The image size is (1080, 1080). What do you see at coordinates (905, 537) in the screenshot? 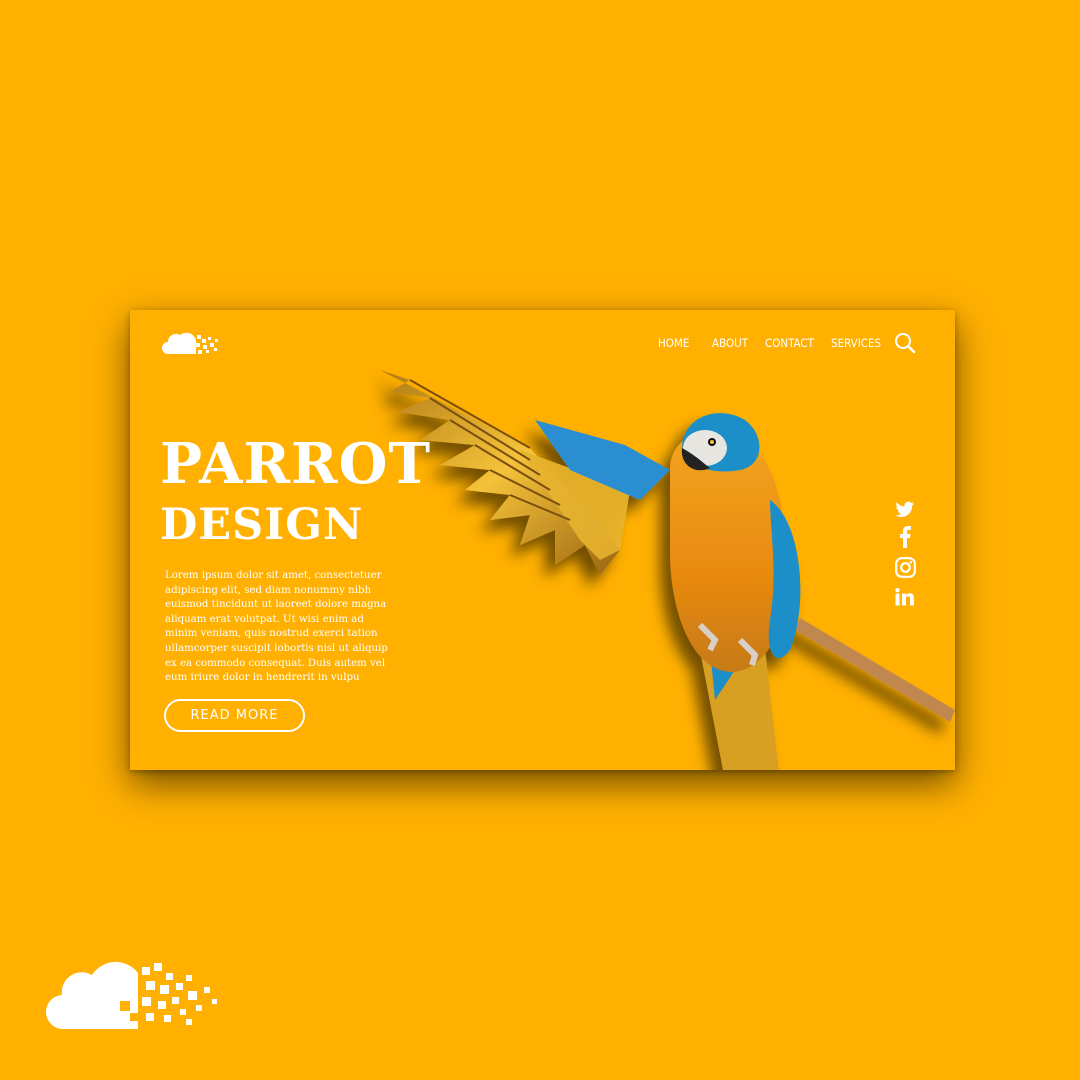
I see `facebook-icon` at bounding box center [905, 537].